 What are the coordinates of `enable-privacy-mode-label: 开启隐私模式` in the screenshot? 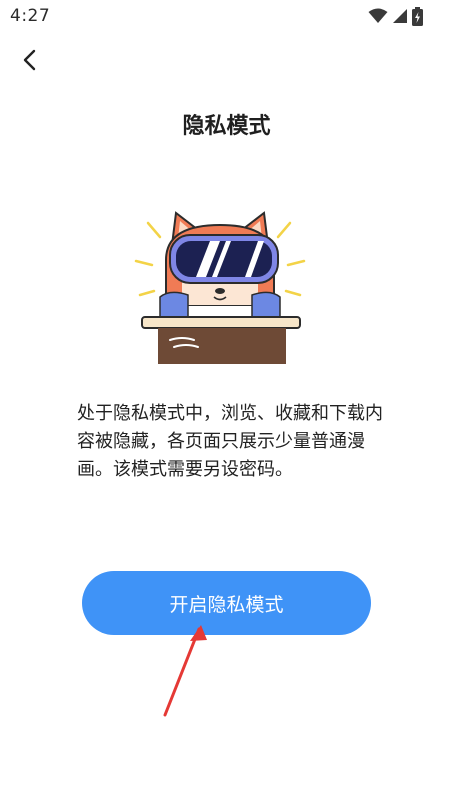 It's located at (226, 604).